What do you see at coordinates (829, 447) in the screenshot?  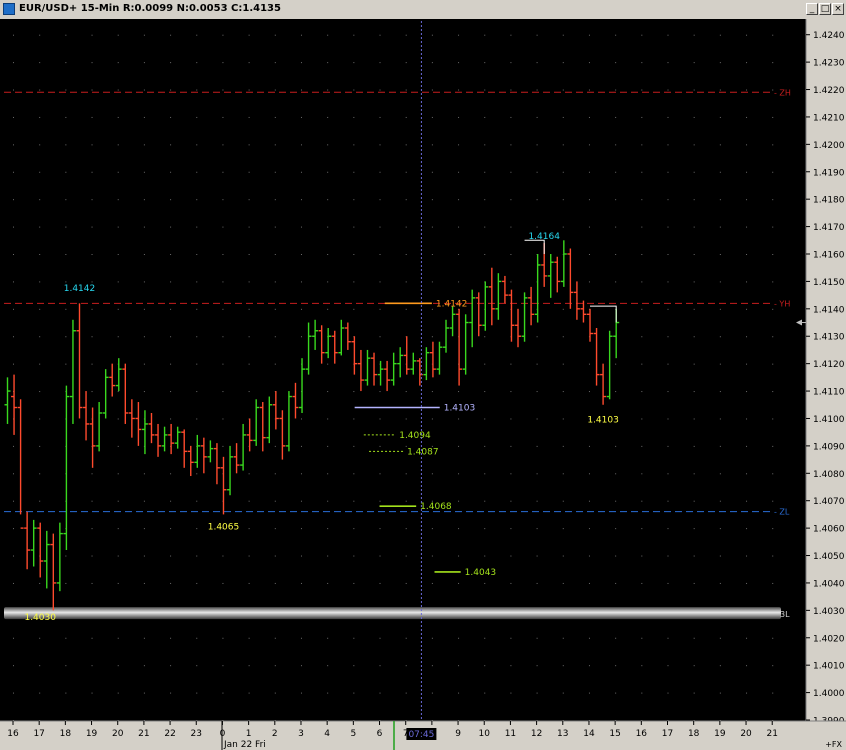 I see `price-tick-label: 1.4090` at bounding box center [829, 447].